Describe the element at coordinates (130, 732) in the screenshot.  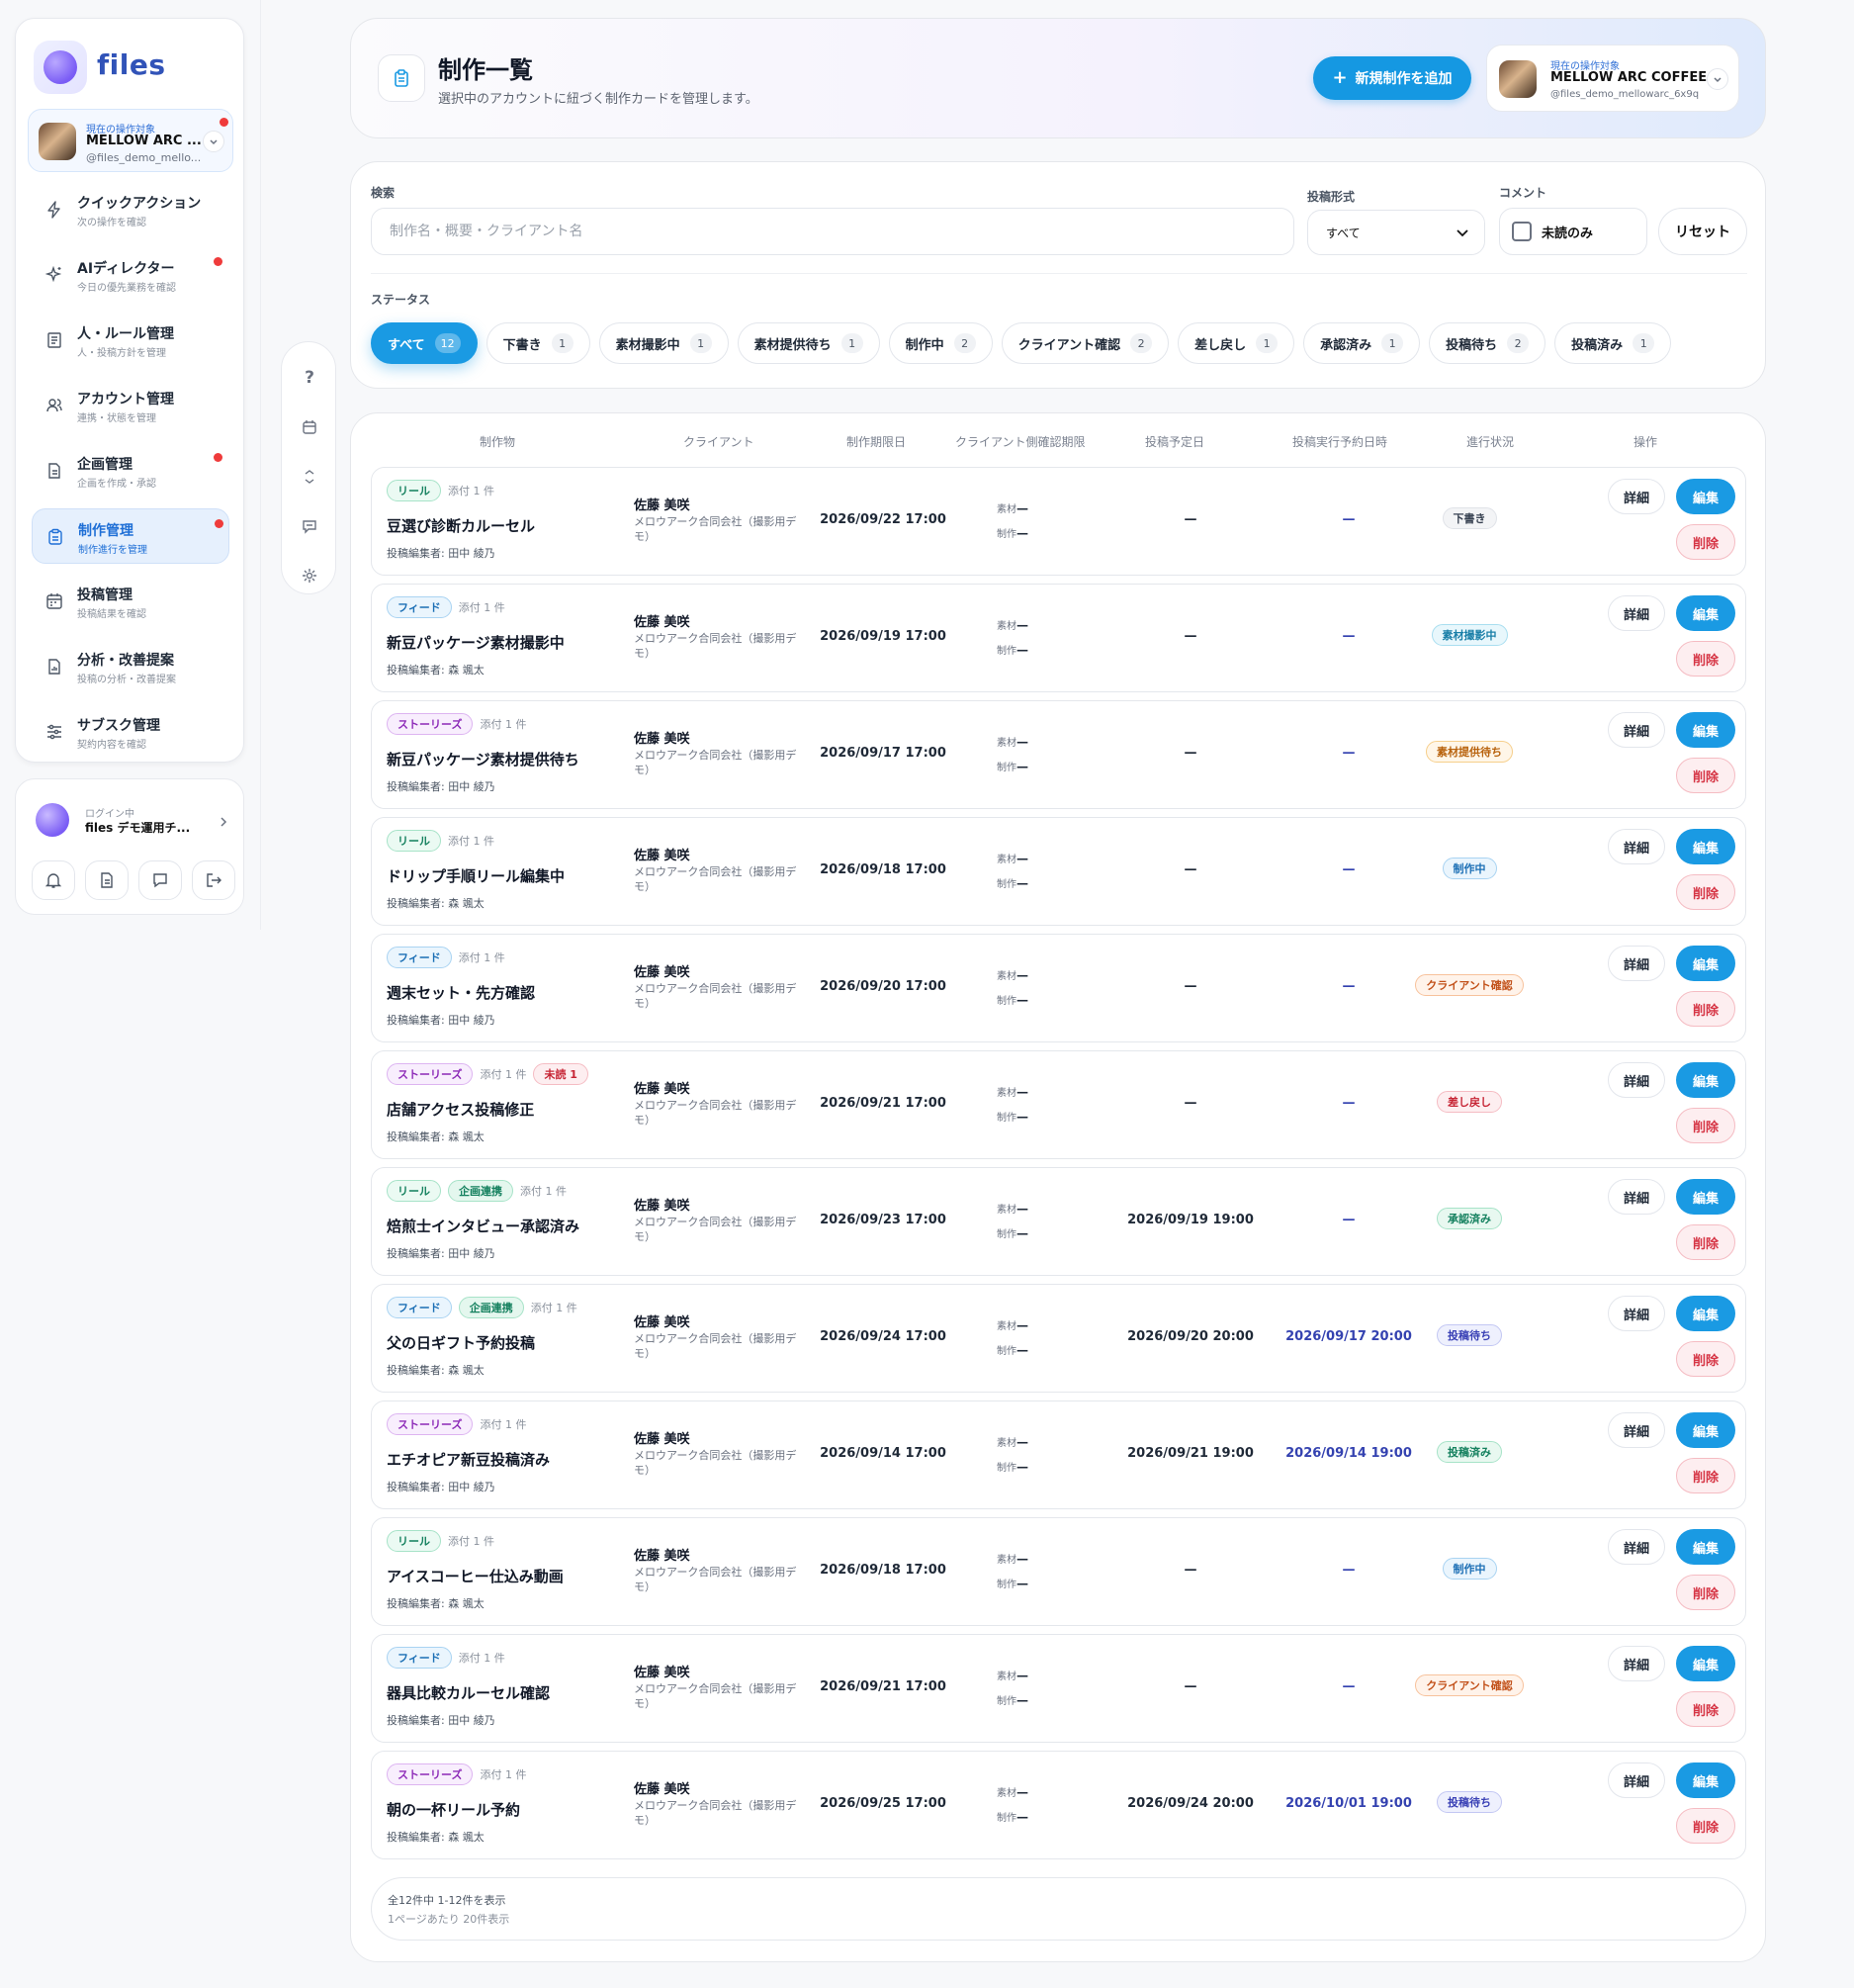
I see `sidebar-item: サブスク管理 契約内容を確認` at that location.